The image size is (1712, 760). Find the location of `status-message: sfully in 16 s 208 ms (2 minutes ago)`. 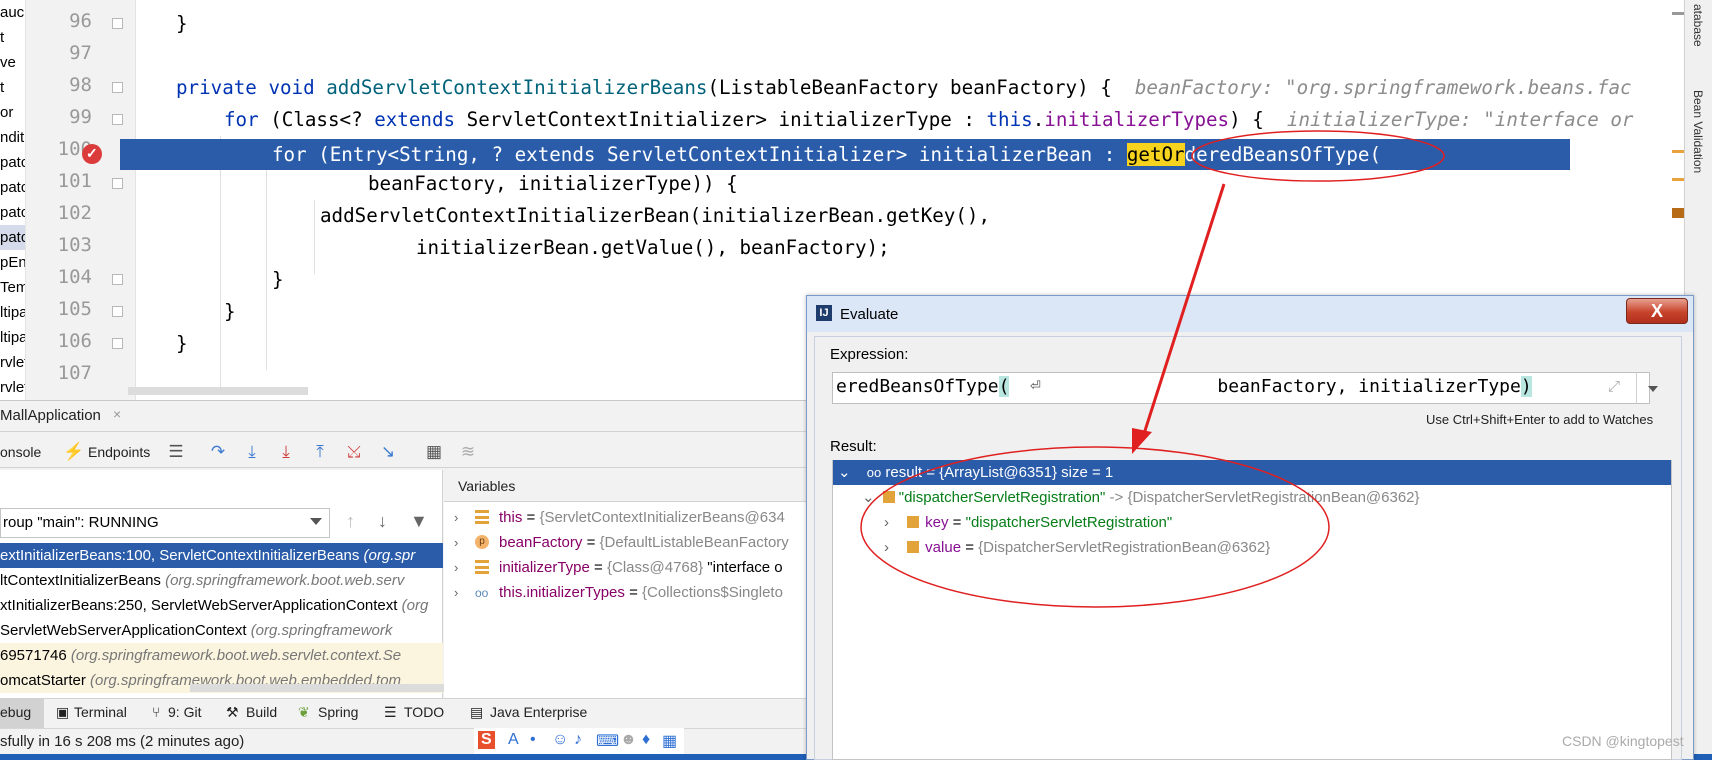

status-message: sfully in 16 s 208 ms (2 minutes ago) is located at coordinates (122, 741).